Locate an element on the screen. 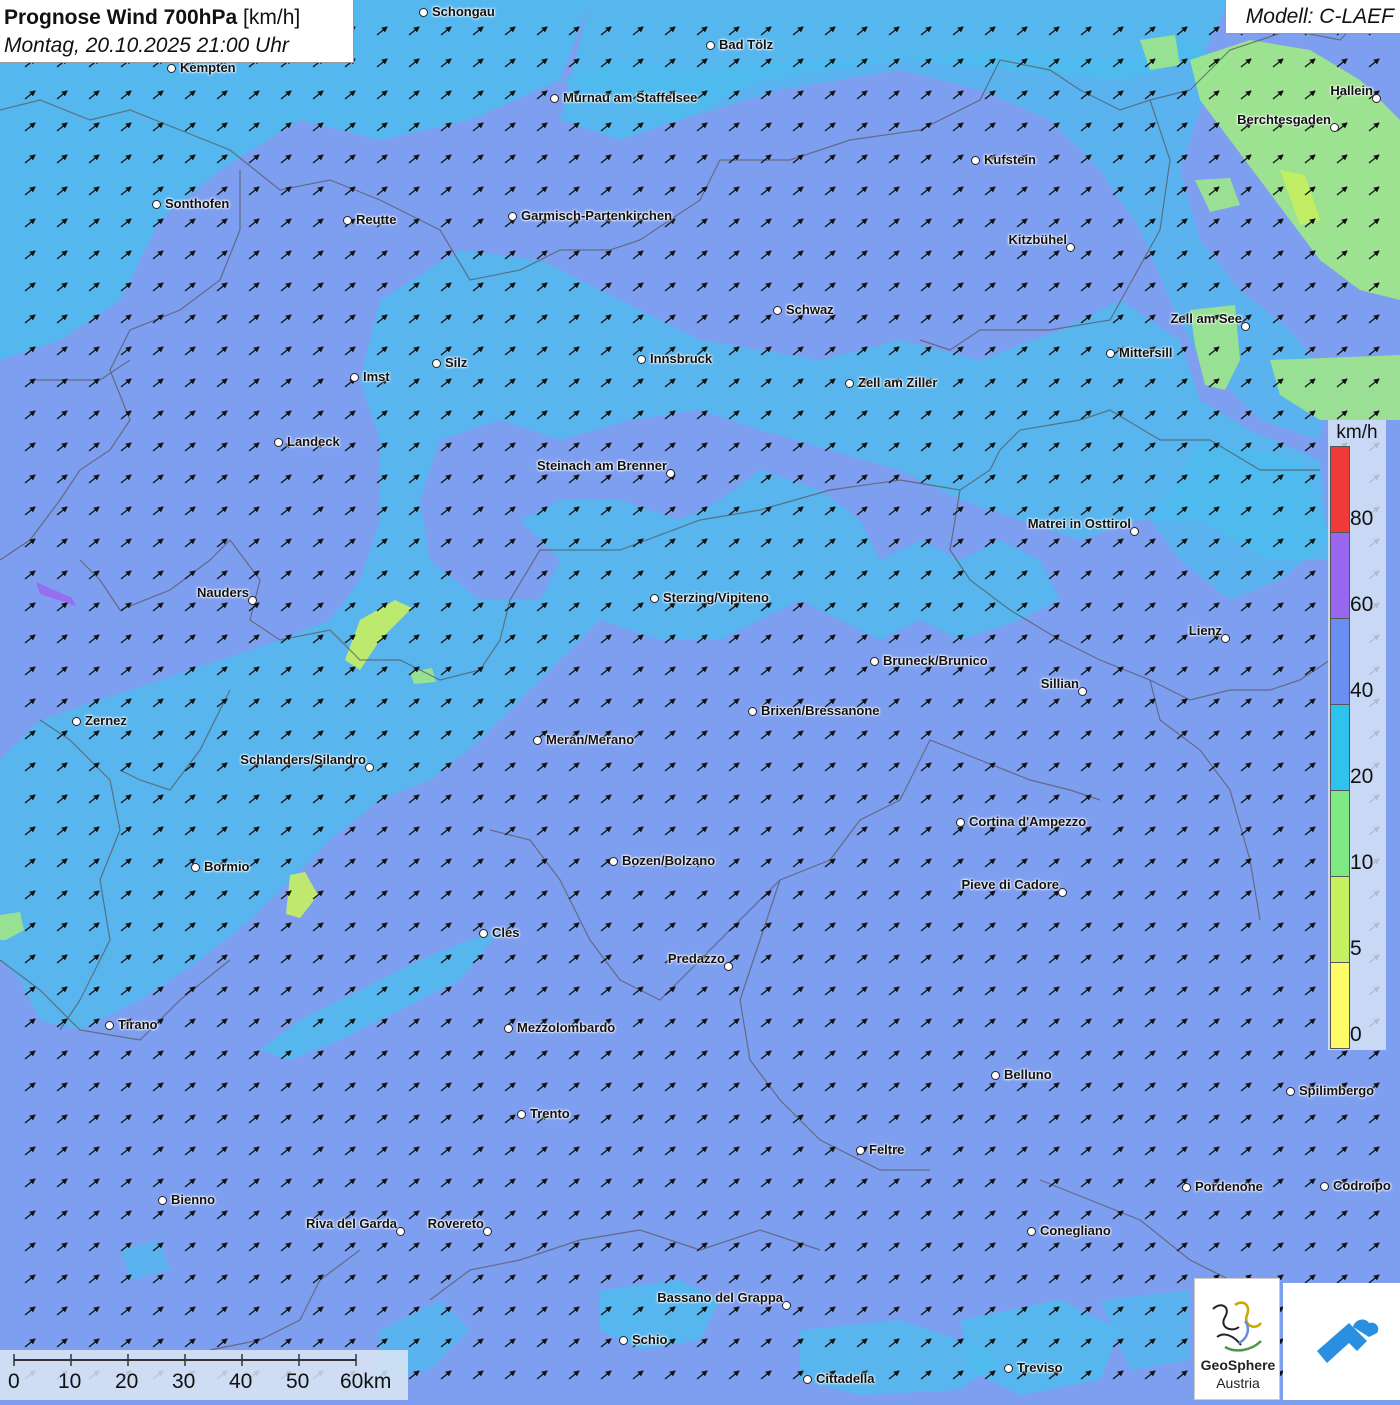  city-label: Meran/Merano is located at coordinates (590, 739).